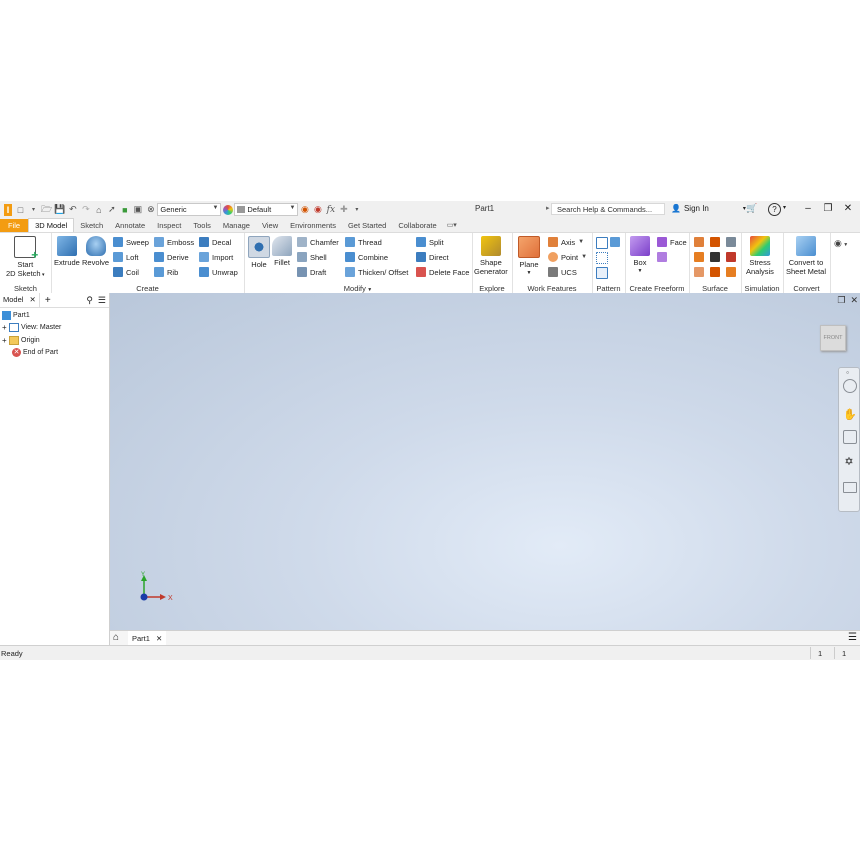 Image resolution: width=860 pixels, height=860 pixels. I want to click on derive-button: Derive, so click(171, 257).